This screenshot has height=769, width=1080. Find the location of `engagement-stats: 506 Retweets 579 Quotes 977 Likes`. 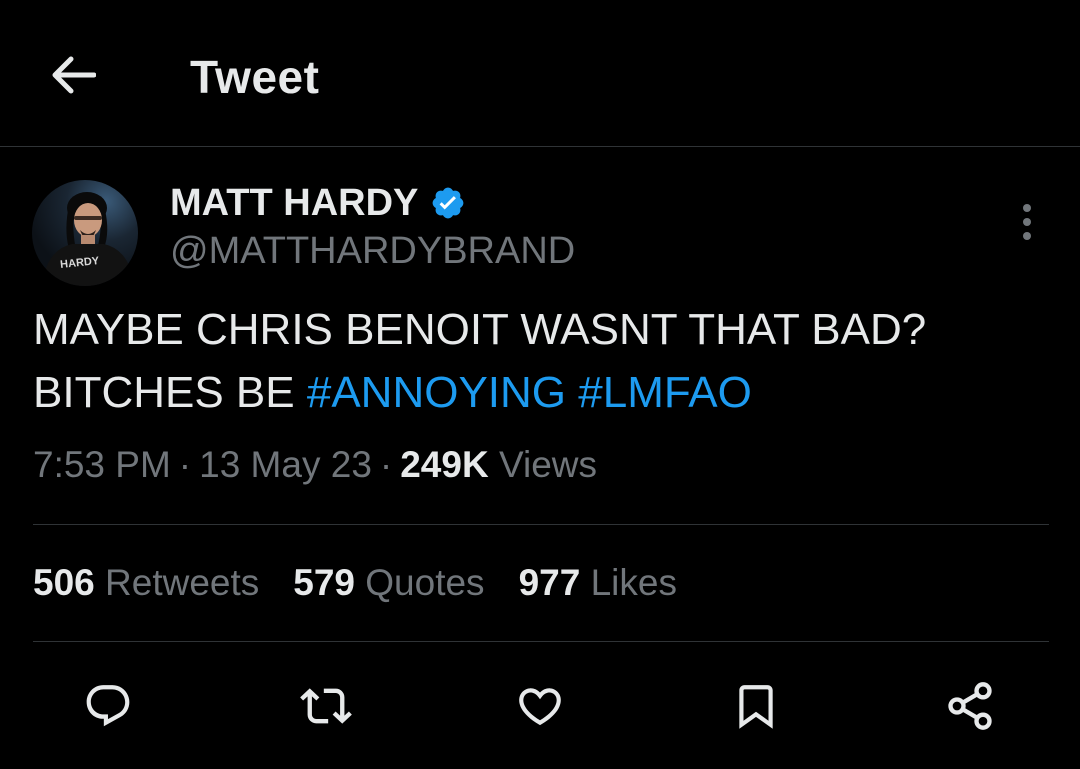

engagement-stats: 506 Retweets 579 Quotes 977 Likes is located at coordinates (372, 583).